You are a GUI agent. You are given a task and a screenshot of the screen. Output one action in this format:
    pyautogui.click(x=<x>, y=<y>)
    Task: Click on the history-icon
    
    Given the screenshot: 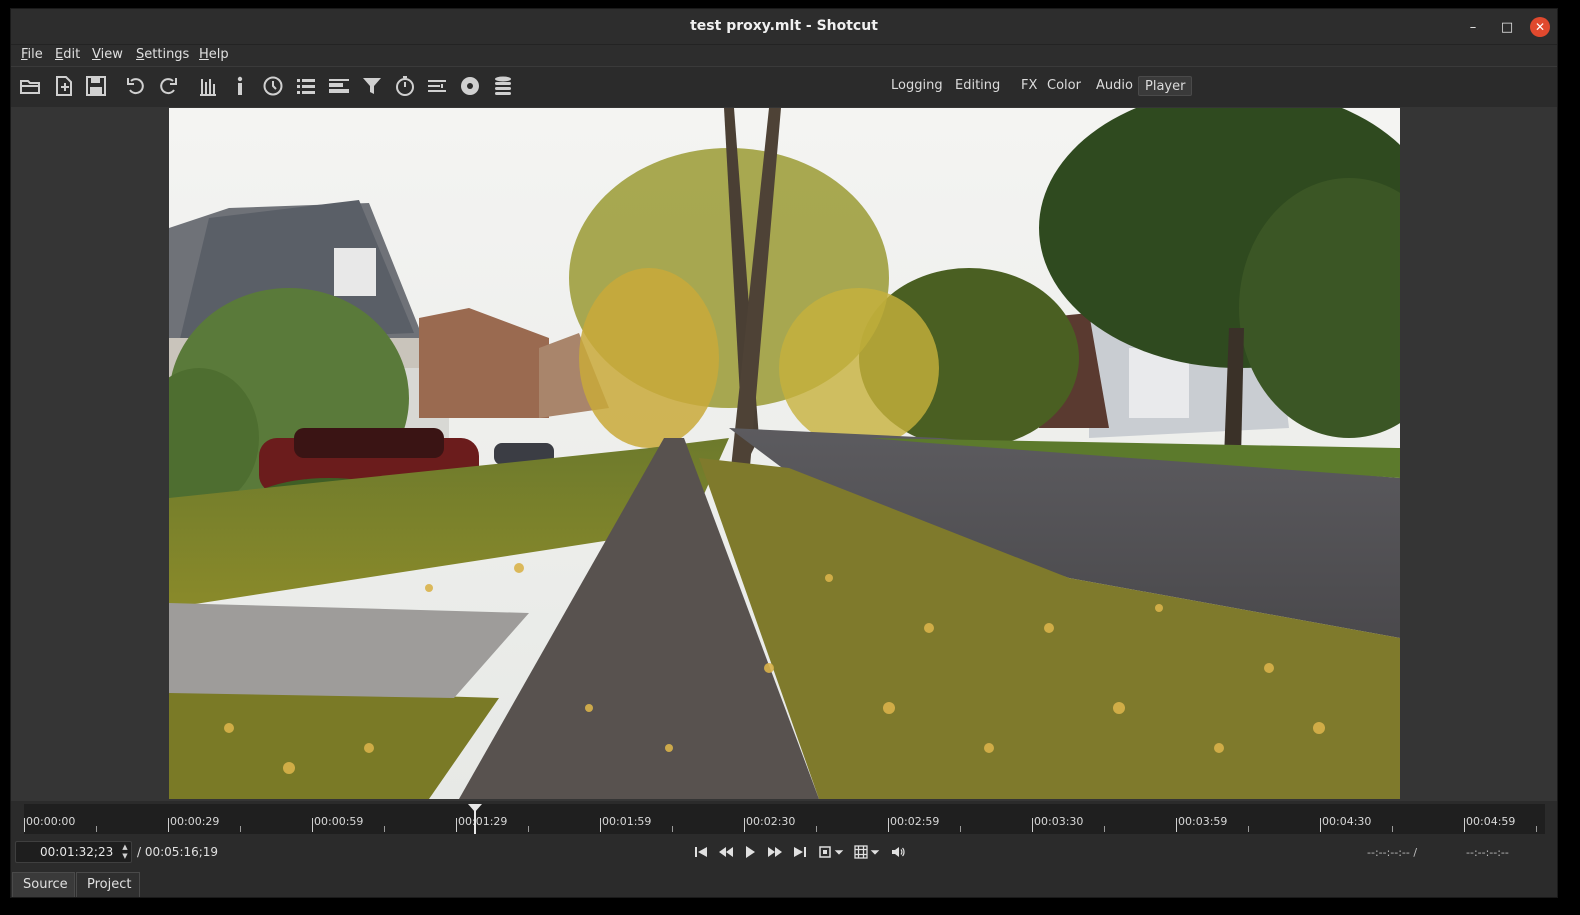 What is the action you would take?
    pyautogui.click(x=437, y=86)
    